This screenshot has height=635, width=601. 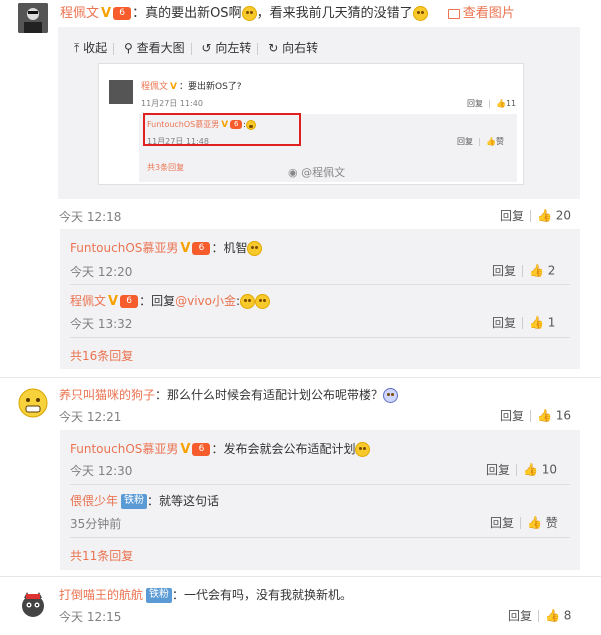 What do you see at coordinates (94, 501) in the screenshot?
I see `user-name: 偎偎少年` at bounding box center [94, 501].